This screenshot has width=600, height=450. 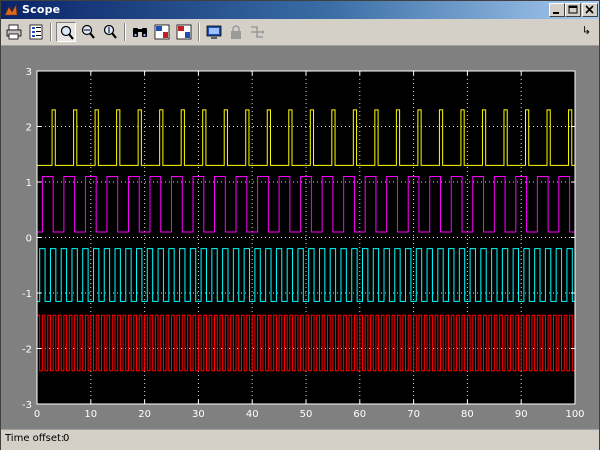 I want to click on status-bar: Time offset: 0, so click(x=300, y=439).